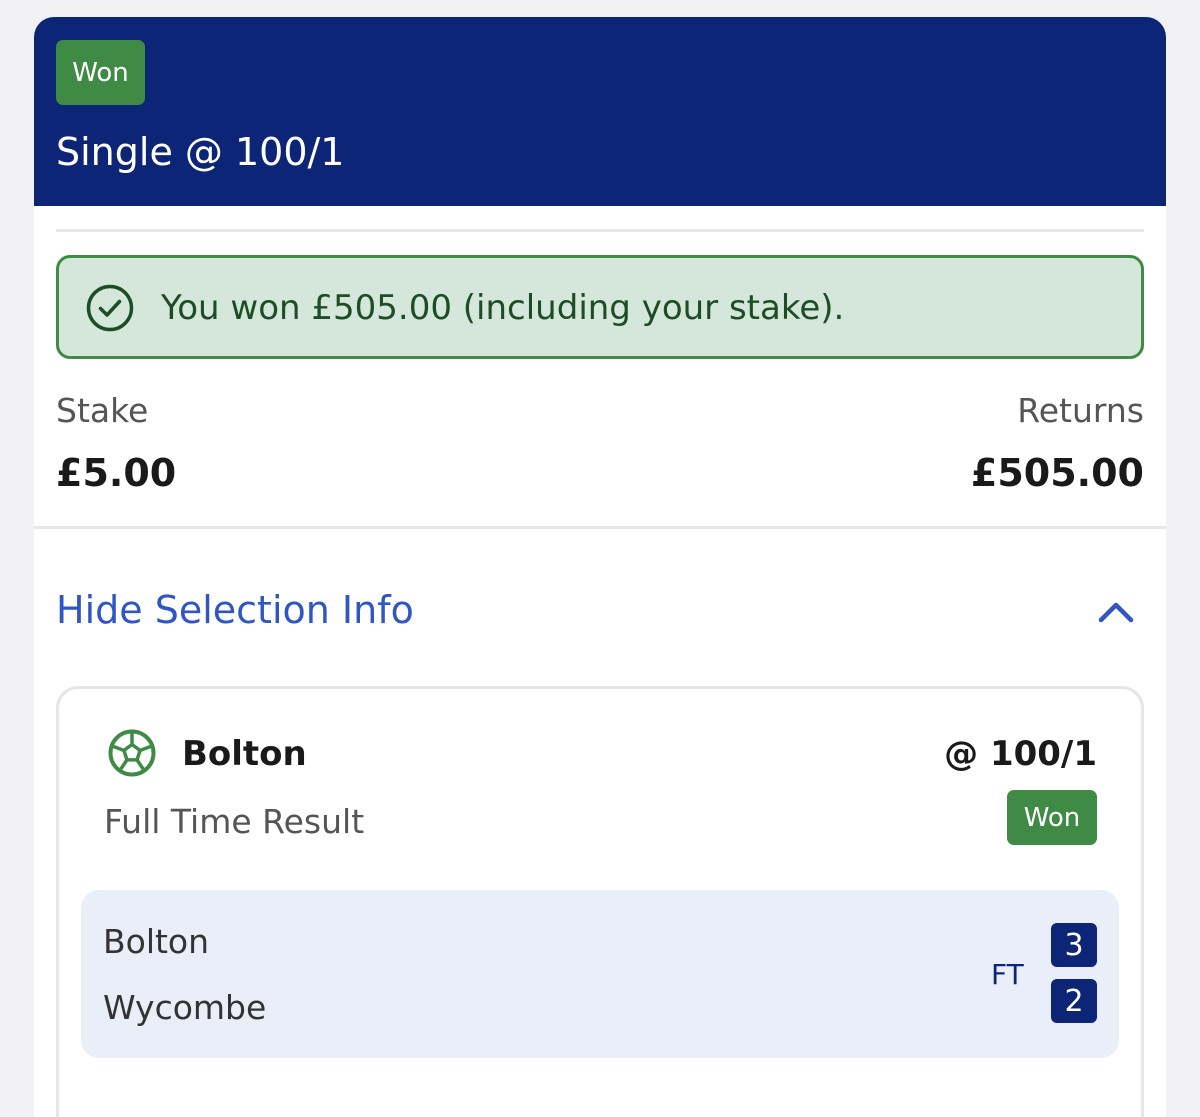 Image resolution: width=1200 pixels, height=1117 pixels. What do you see at coordinates (1116, 611) in the screenshot?
I see `chevron-up-icon` at bounding box center [1116, 611].